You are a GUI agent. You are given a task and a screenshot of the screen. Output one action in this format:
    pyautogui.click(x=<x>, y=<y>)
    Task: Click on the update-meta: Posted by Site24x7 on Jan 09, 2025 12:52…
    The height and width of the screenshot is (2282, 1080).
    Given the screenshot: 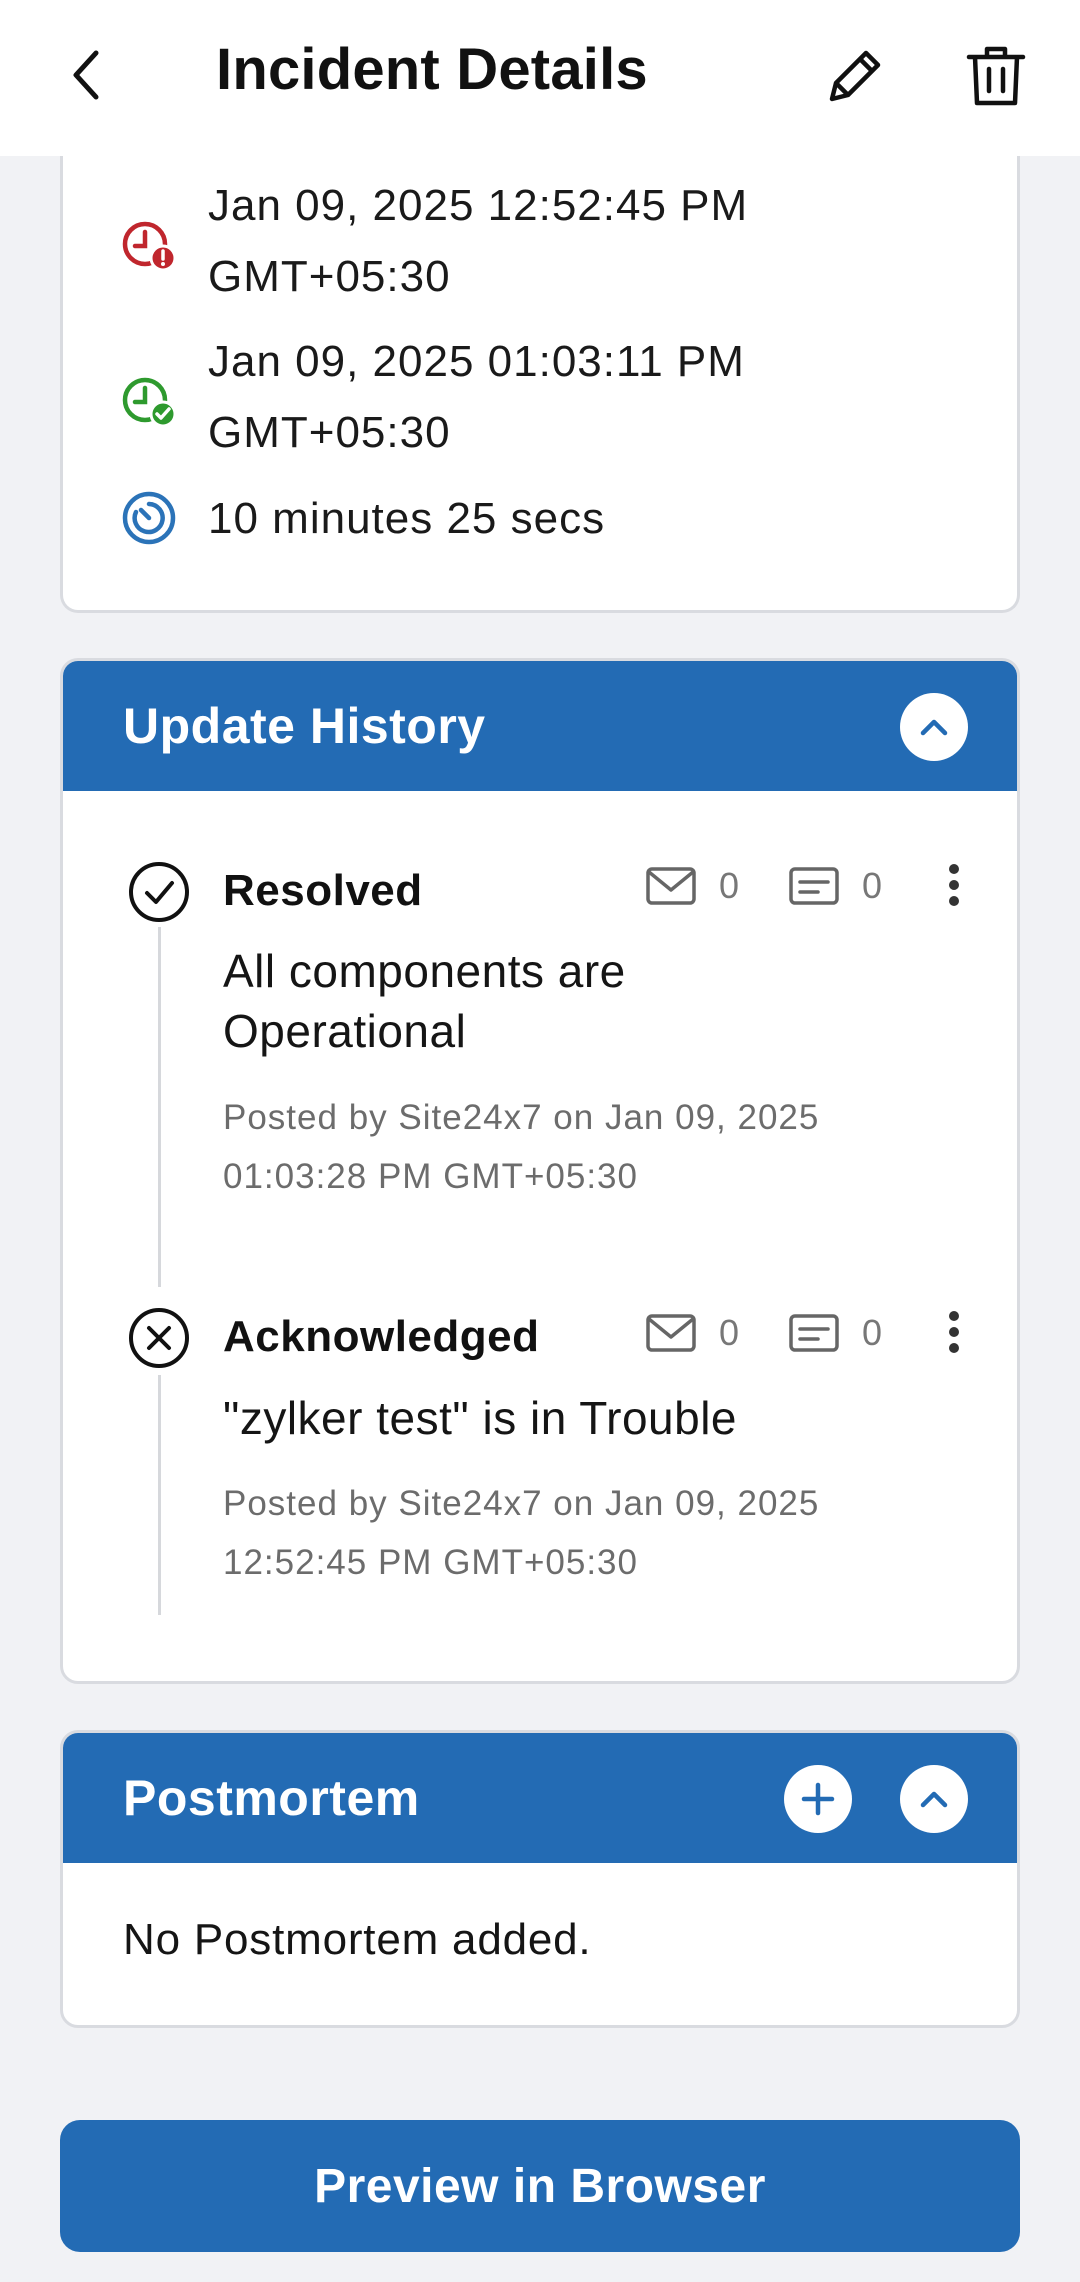 What is the action you would take?
    pyautogui.click(x=573, y=1533)
    